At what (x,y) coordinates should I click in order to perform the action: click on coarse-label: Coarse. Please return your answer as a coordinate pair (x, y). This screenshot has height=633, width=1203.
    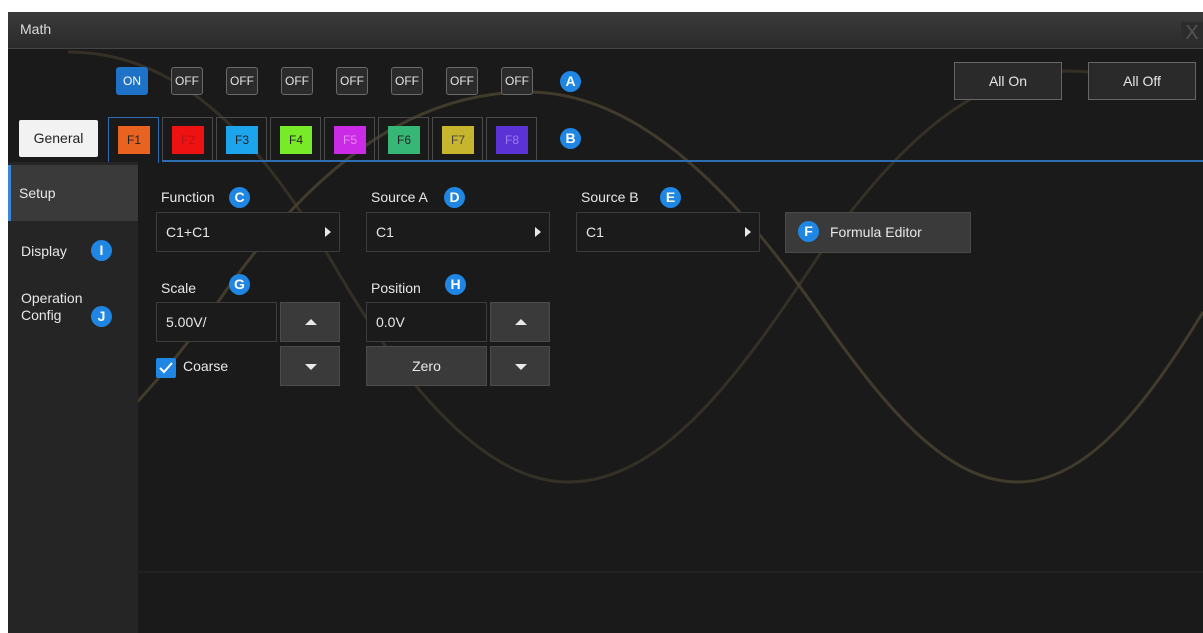
    Looking at the image, I should click on (206, 366).